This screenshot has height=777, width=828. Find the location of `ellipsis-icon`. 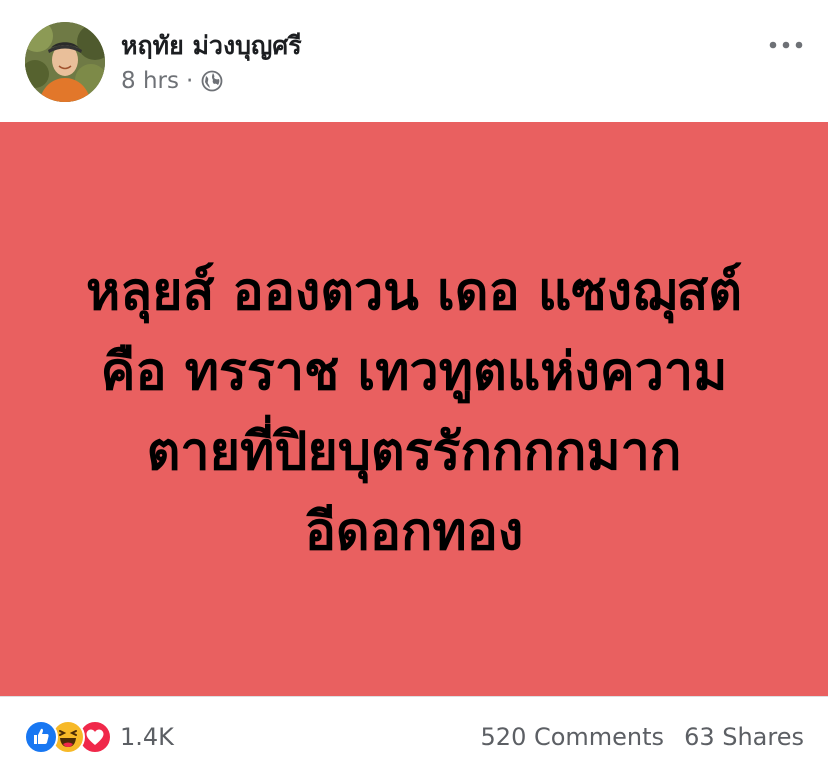

ellipsis-icon is located at coordinates (786, 45).